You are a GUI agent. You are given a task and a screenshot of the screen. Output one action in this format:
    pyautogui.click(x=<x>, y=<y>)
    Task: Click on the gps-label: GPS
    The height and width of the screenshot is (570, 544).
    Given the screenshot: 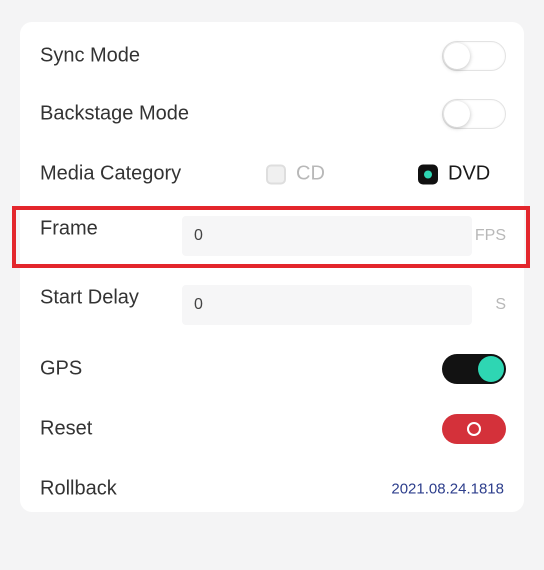 What is the action you would take?
    pyautogui.click(x=61, y=368)
    